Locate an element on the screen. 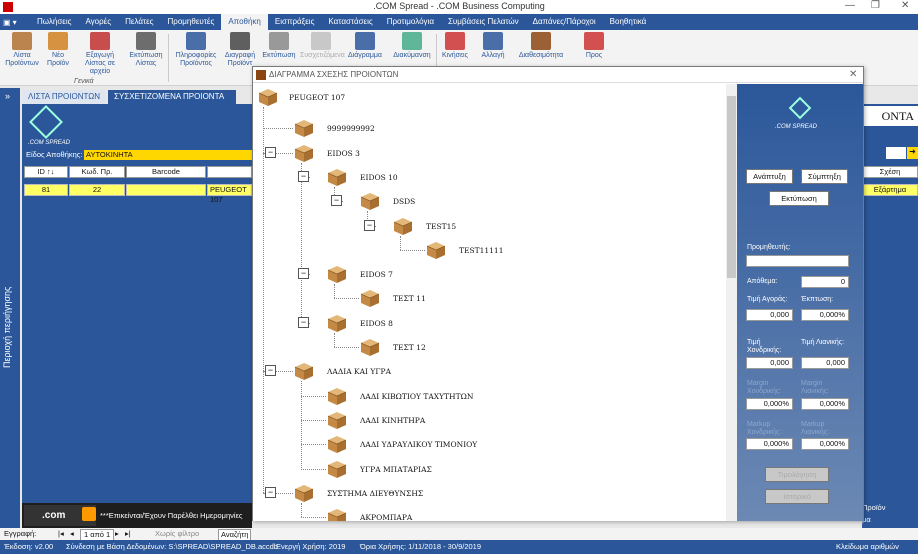 This screenshot has height=554, width=918. ribbon-button: Εξαγωγή Λίστας σε αρχείο is located at coordinates (100, 54).